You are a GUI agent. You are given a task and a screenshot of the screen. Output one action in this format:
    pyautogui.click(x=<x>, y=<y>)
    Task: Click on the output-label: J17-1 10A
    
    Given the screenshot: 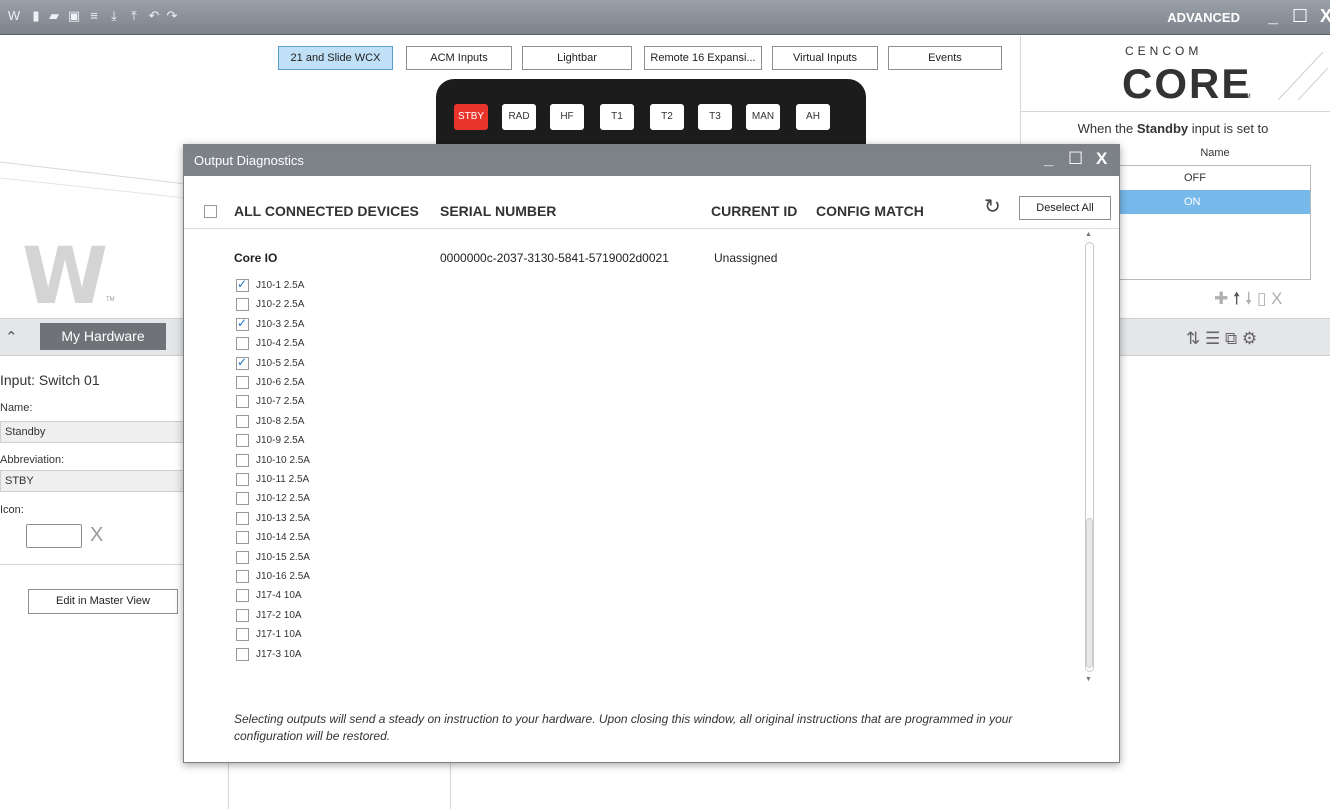 What is the action you would take?
    pyautogui.click(x=279, y=634)
    